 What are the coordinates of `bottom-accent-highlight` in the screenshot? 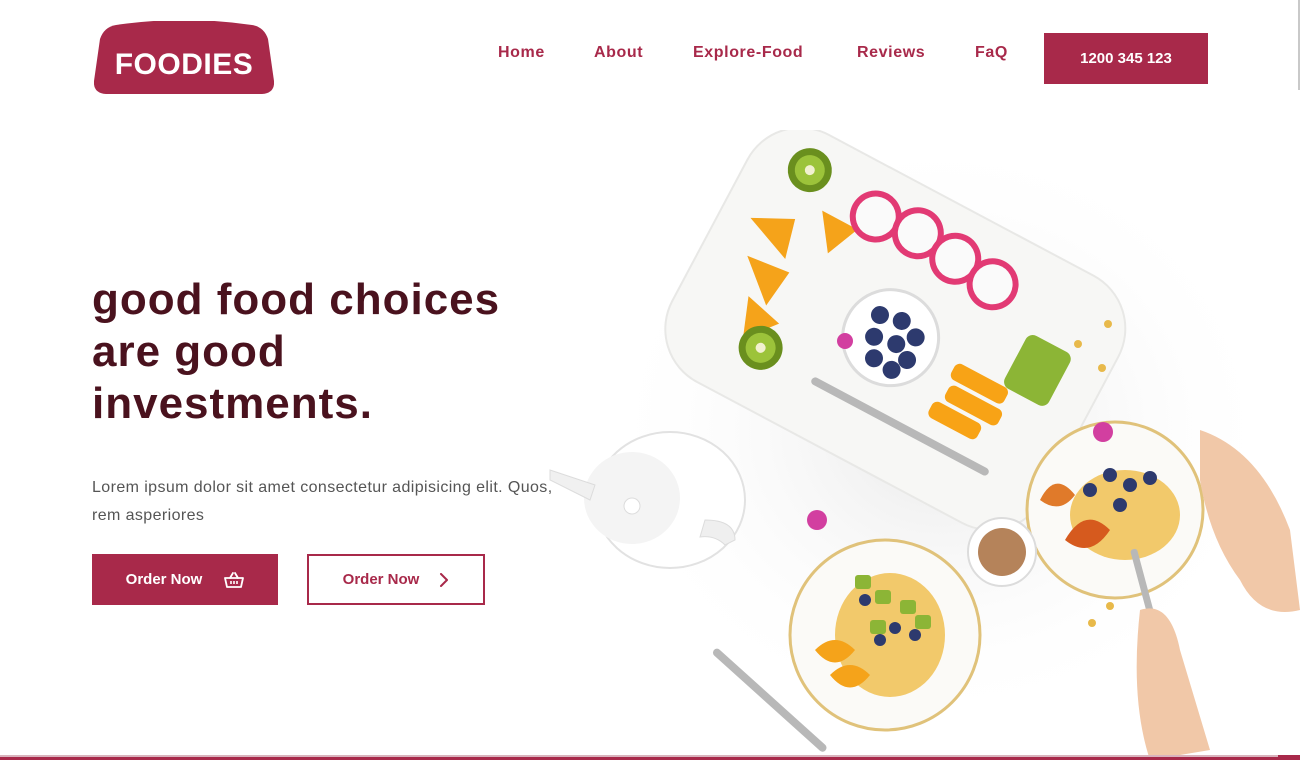 It's located at (639, 756).